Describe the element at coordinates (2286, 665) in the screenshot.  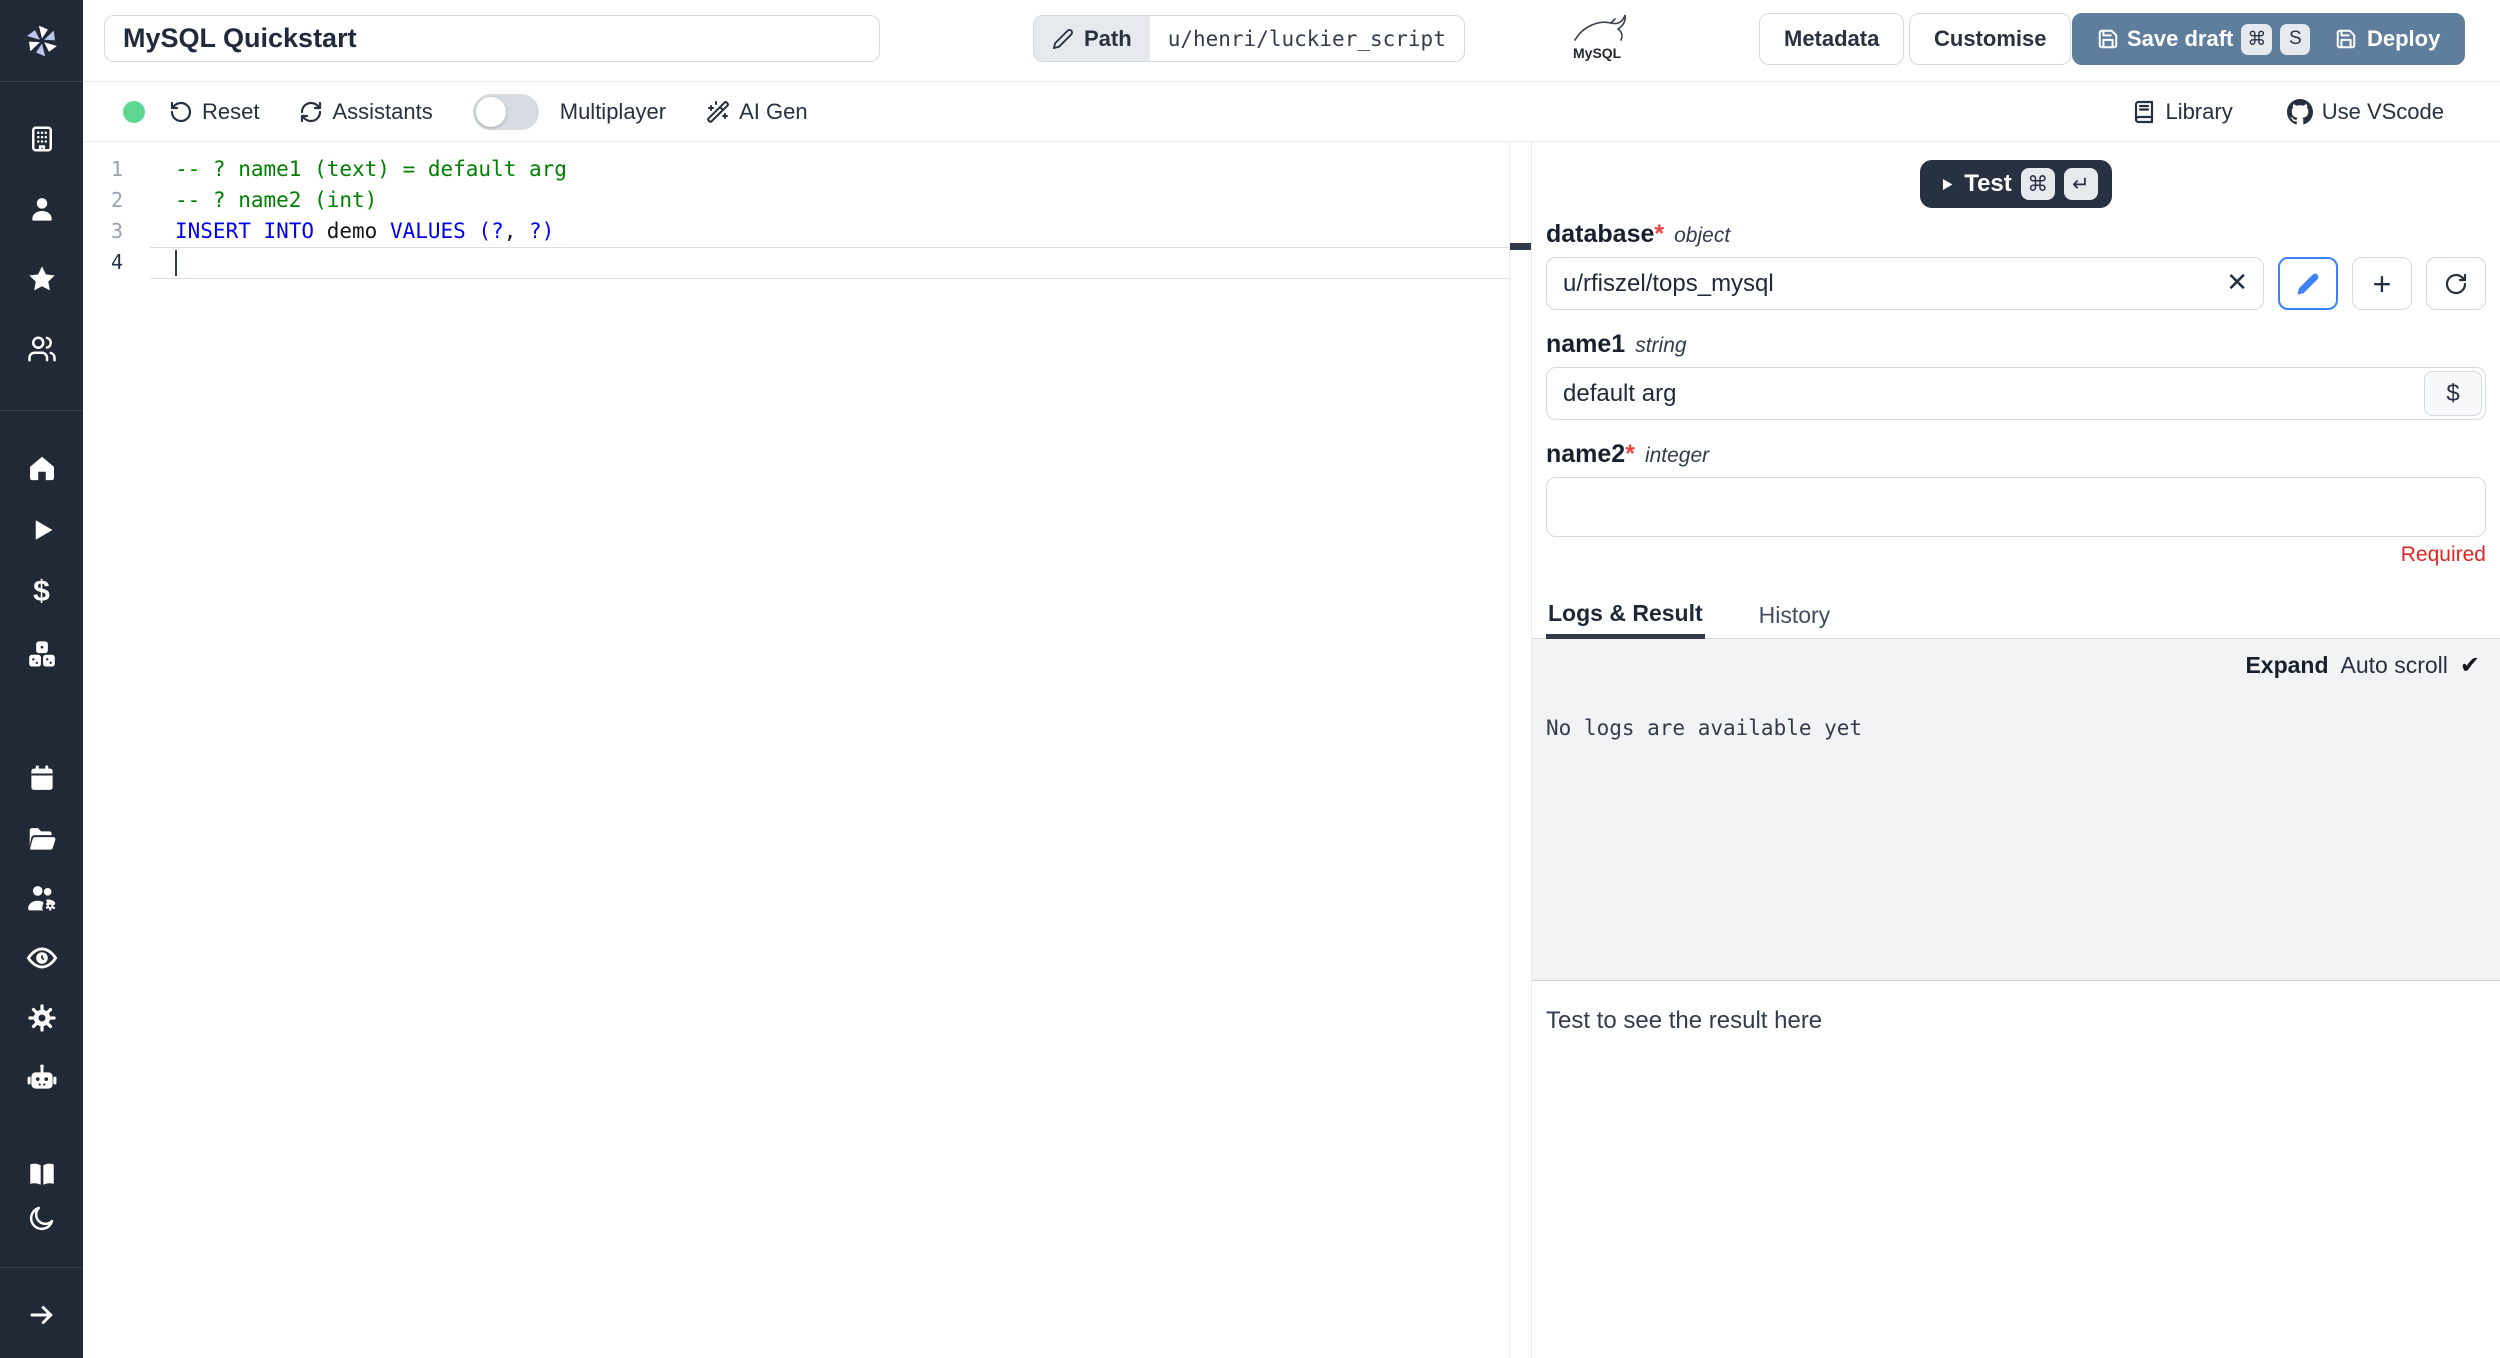
I see `expand-logs-button: Expand` at that location.